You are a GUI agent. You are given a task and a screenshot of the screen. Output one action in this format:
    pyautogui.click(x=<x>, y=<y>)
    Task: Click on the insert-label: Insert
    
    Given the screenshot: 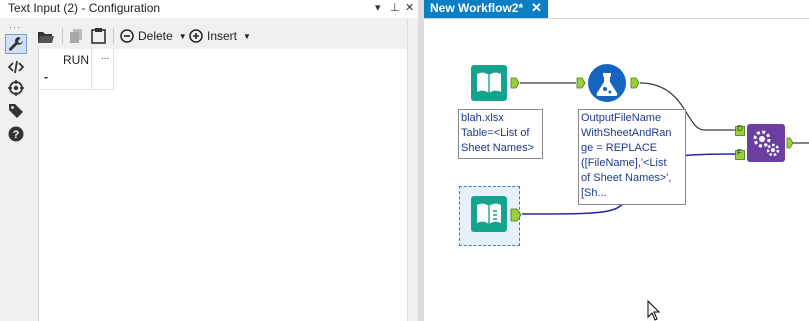 What is the action you would take?
    pyautogui.click(x=222, y=36)
    